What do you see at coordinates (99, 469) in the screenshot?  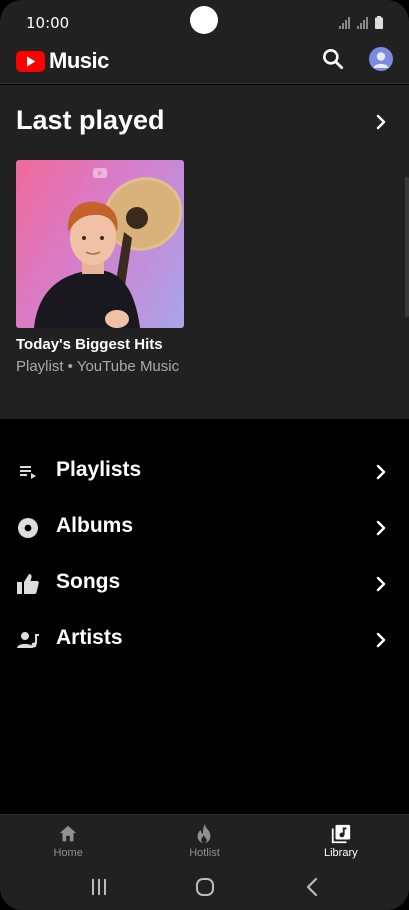 I see `library-item-label: Playlists` at bounding box center [99, 469].